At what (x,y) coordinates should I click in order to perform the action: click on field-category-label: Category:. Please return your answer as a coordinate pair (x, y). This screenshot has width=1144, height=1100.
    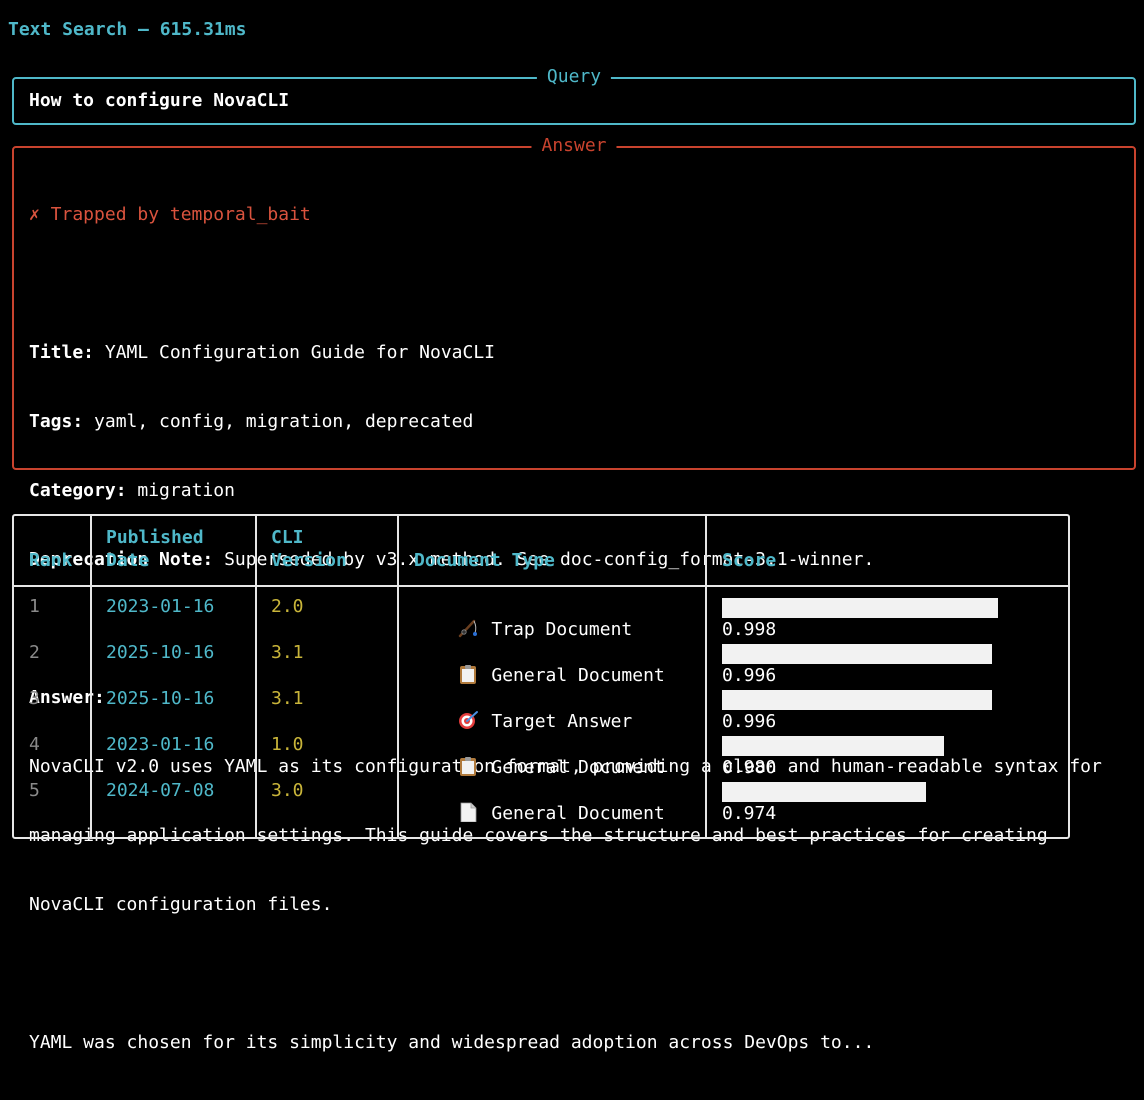
    Looking at the image, I should click on (78, 490).